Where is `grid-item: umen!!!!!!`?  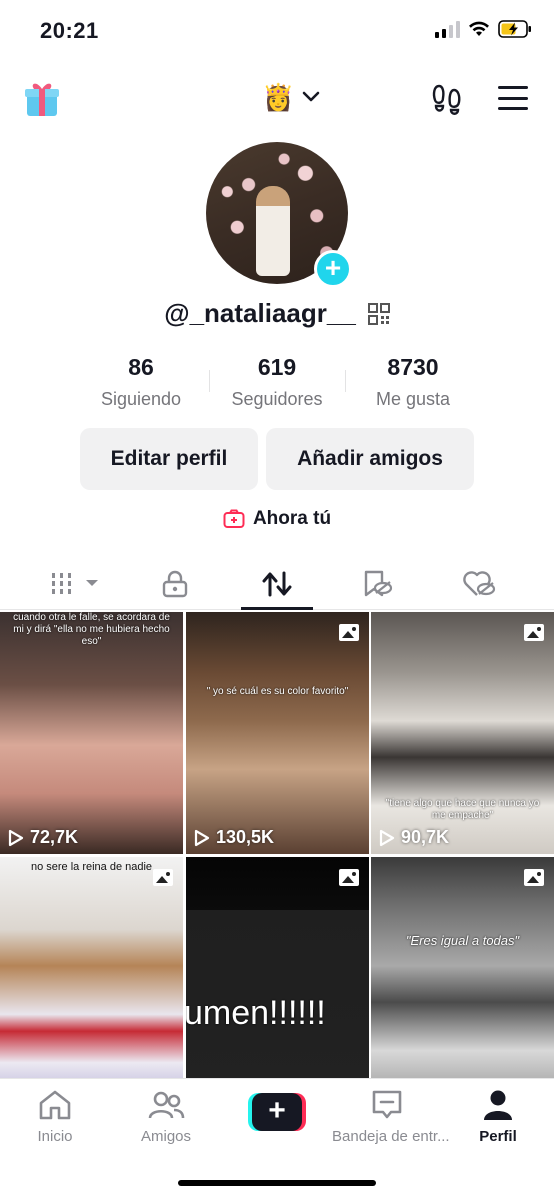
grid-item: umen!!!!!! is located at coordinates (277, 978).